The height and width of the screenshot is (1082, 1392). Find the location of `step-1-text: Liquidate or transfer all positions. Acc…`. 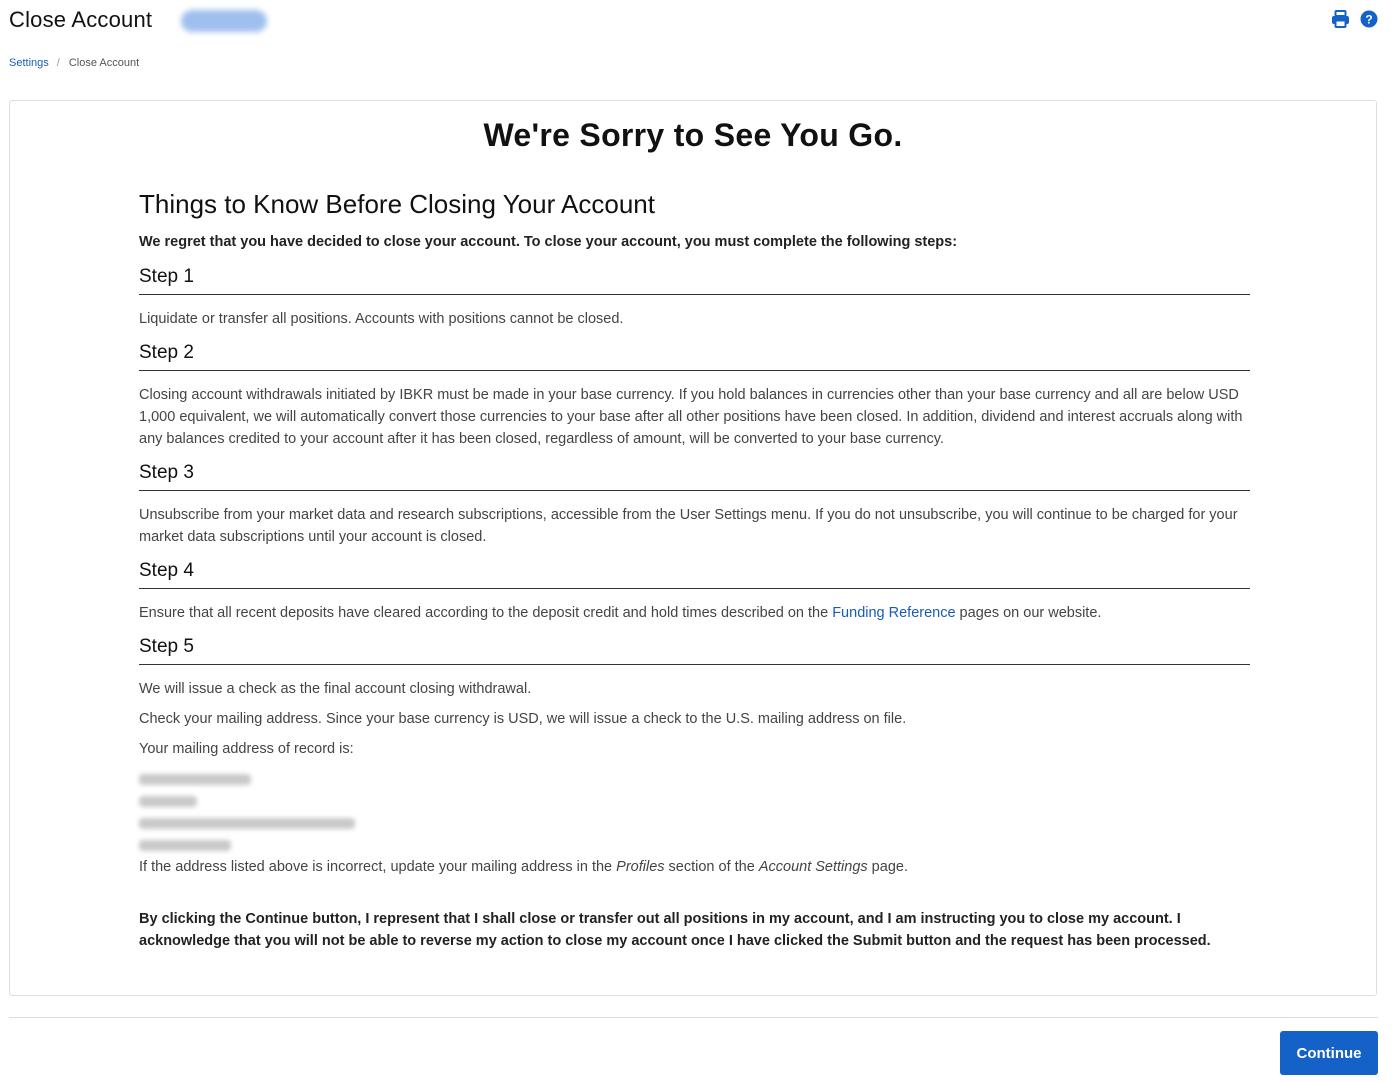

step-1-text: Liquidate or transfer all positions. Acc… is located at coordinates (381, 319).